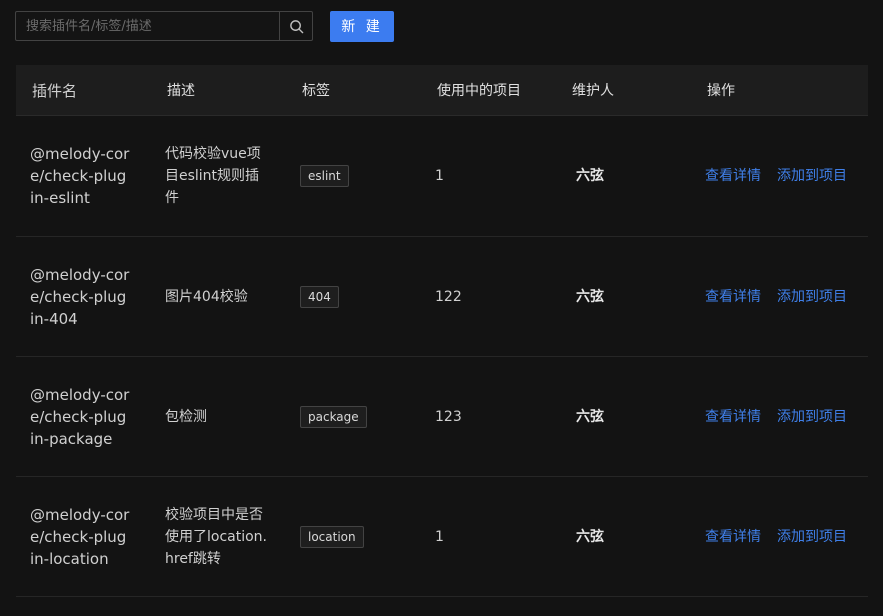 This screenshot has height=616, width=883. Describe the element at coordinates (147, 26) in the screenshot. I see `search-input` at that location.